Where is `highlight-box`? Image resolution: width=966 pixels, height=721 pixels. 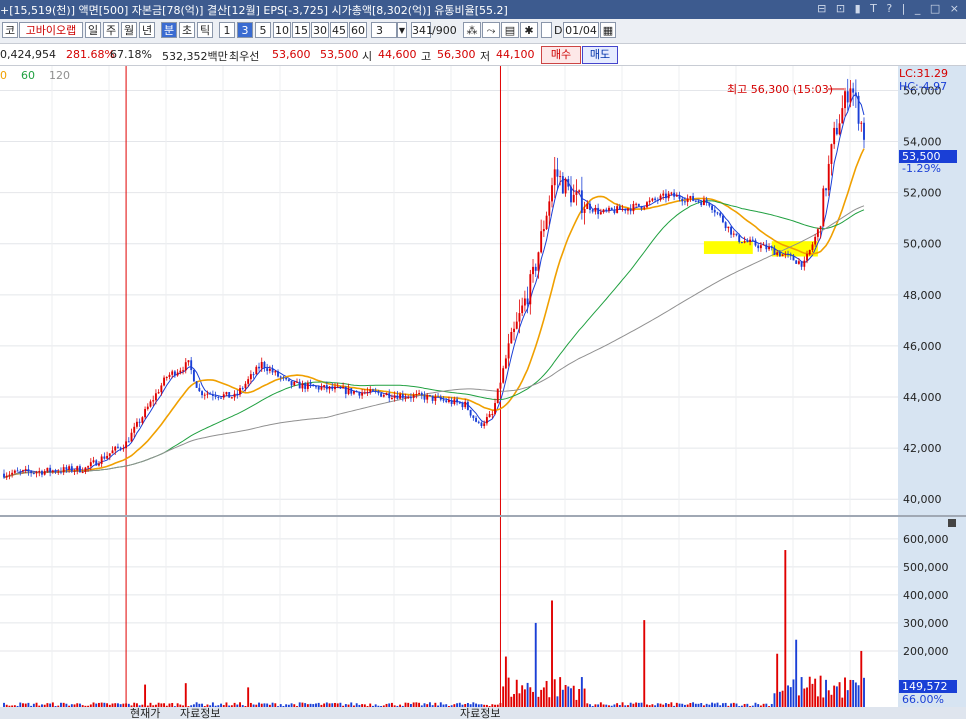
highlight-box is located at coordinates (728, 247).